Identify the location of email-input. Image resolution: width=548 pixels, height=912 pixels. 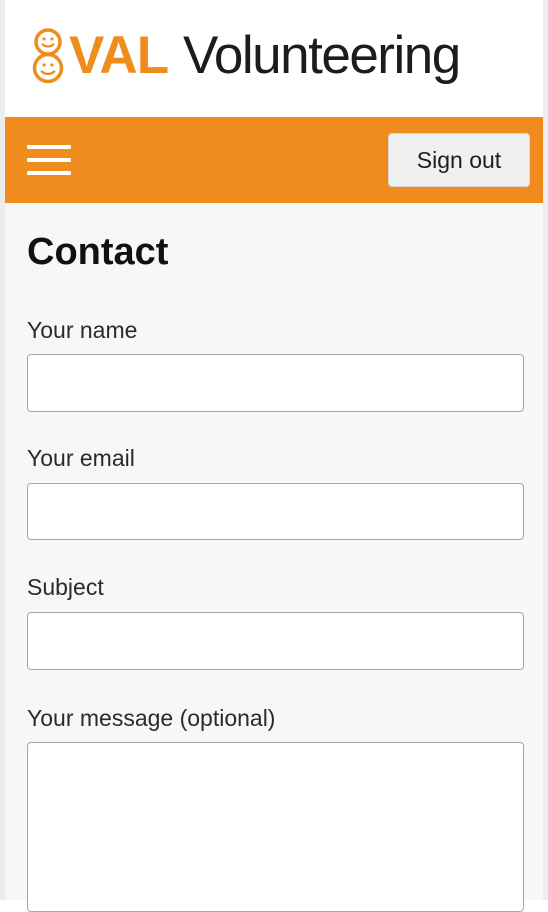
(275, 511).